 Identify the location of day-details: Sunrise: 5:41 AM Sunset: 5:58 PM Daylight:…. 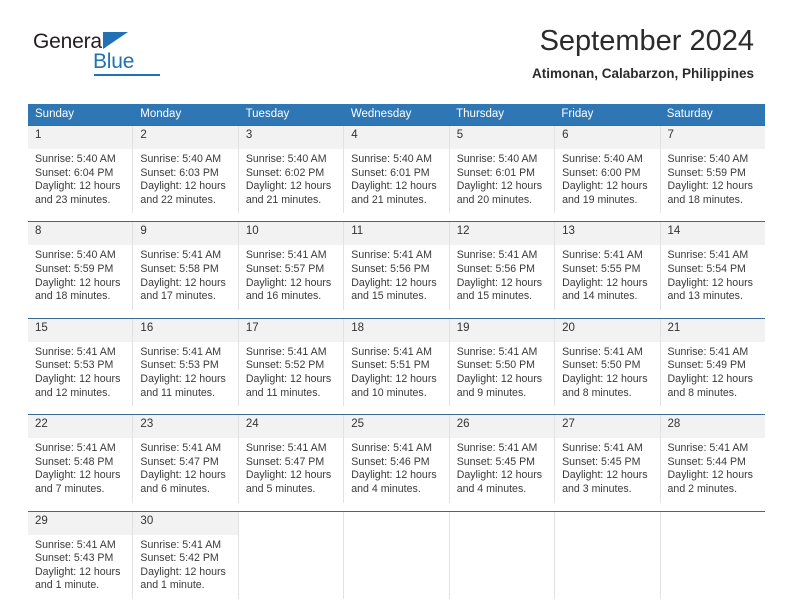
(185, 277).